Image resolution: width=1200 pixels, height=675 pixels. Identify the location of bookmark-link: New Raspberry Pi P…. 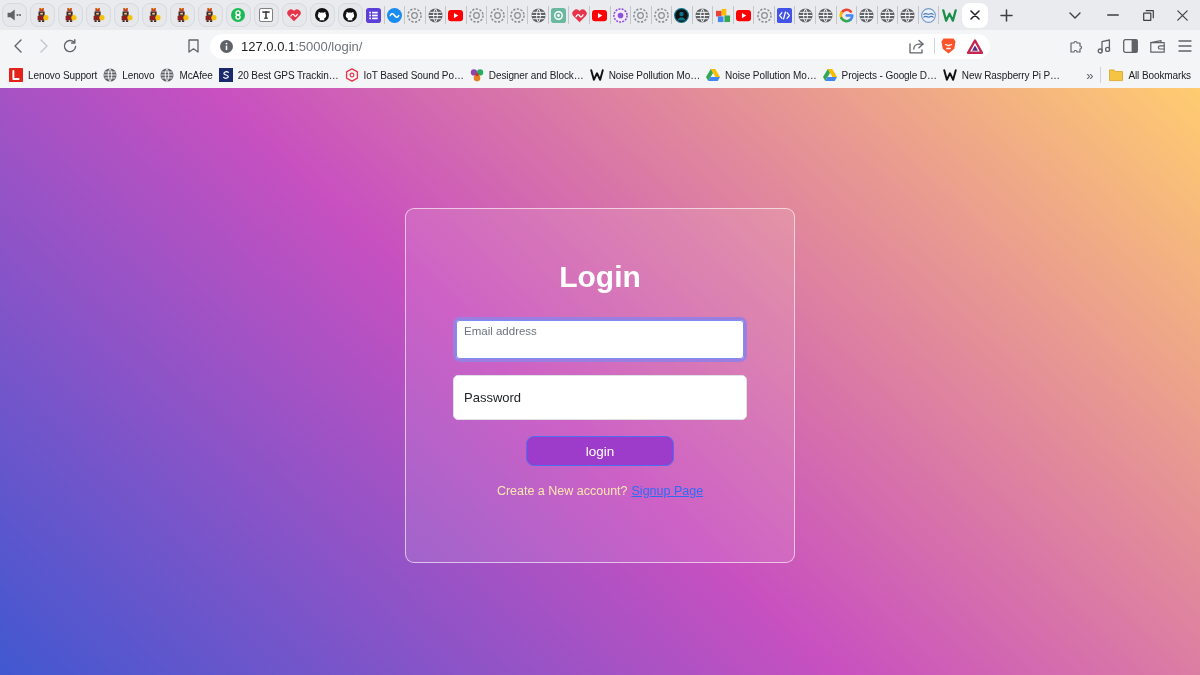
(1001, 75).